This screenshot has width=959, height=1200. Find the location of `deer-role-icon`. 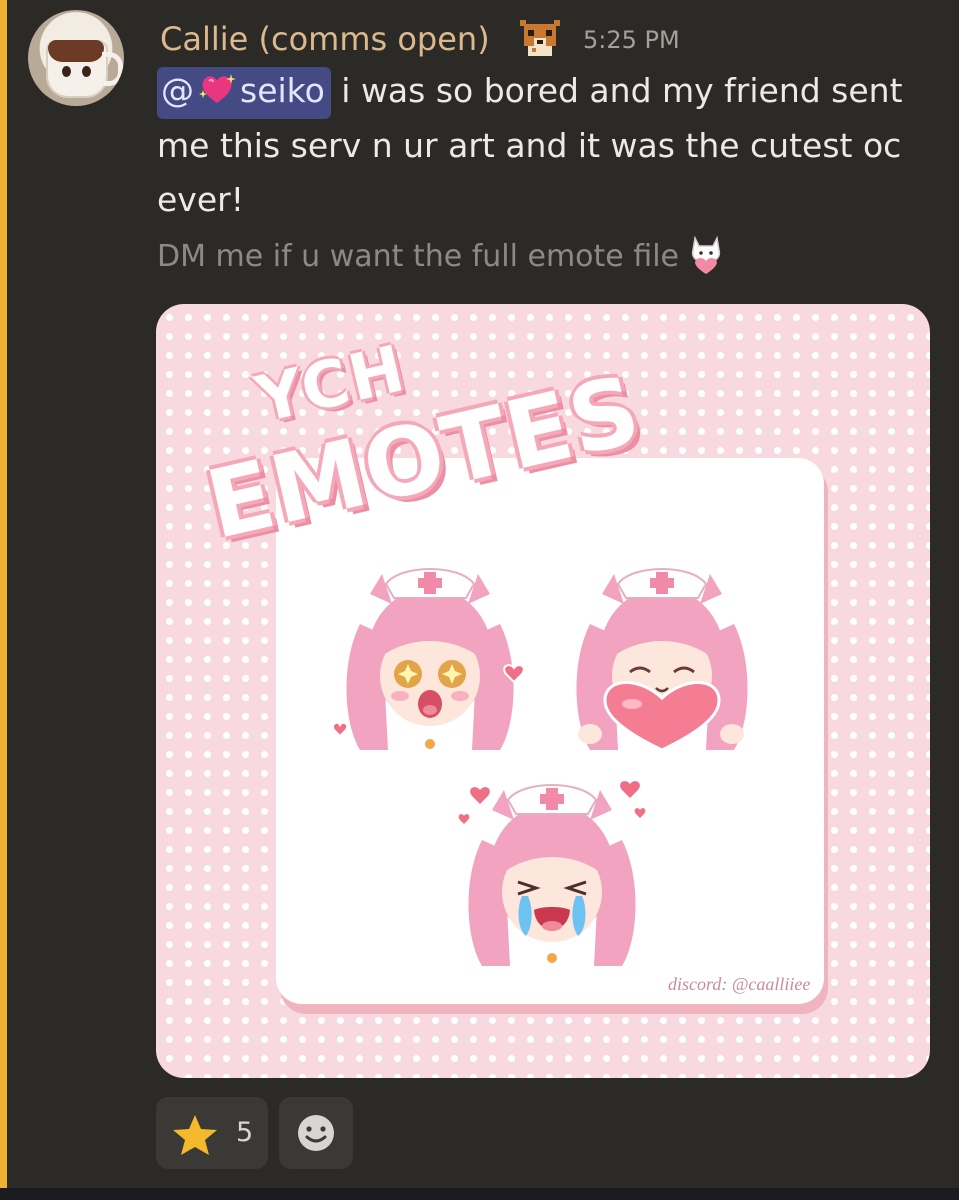

deer-role-icon is located at coordinates (540, 38).